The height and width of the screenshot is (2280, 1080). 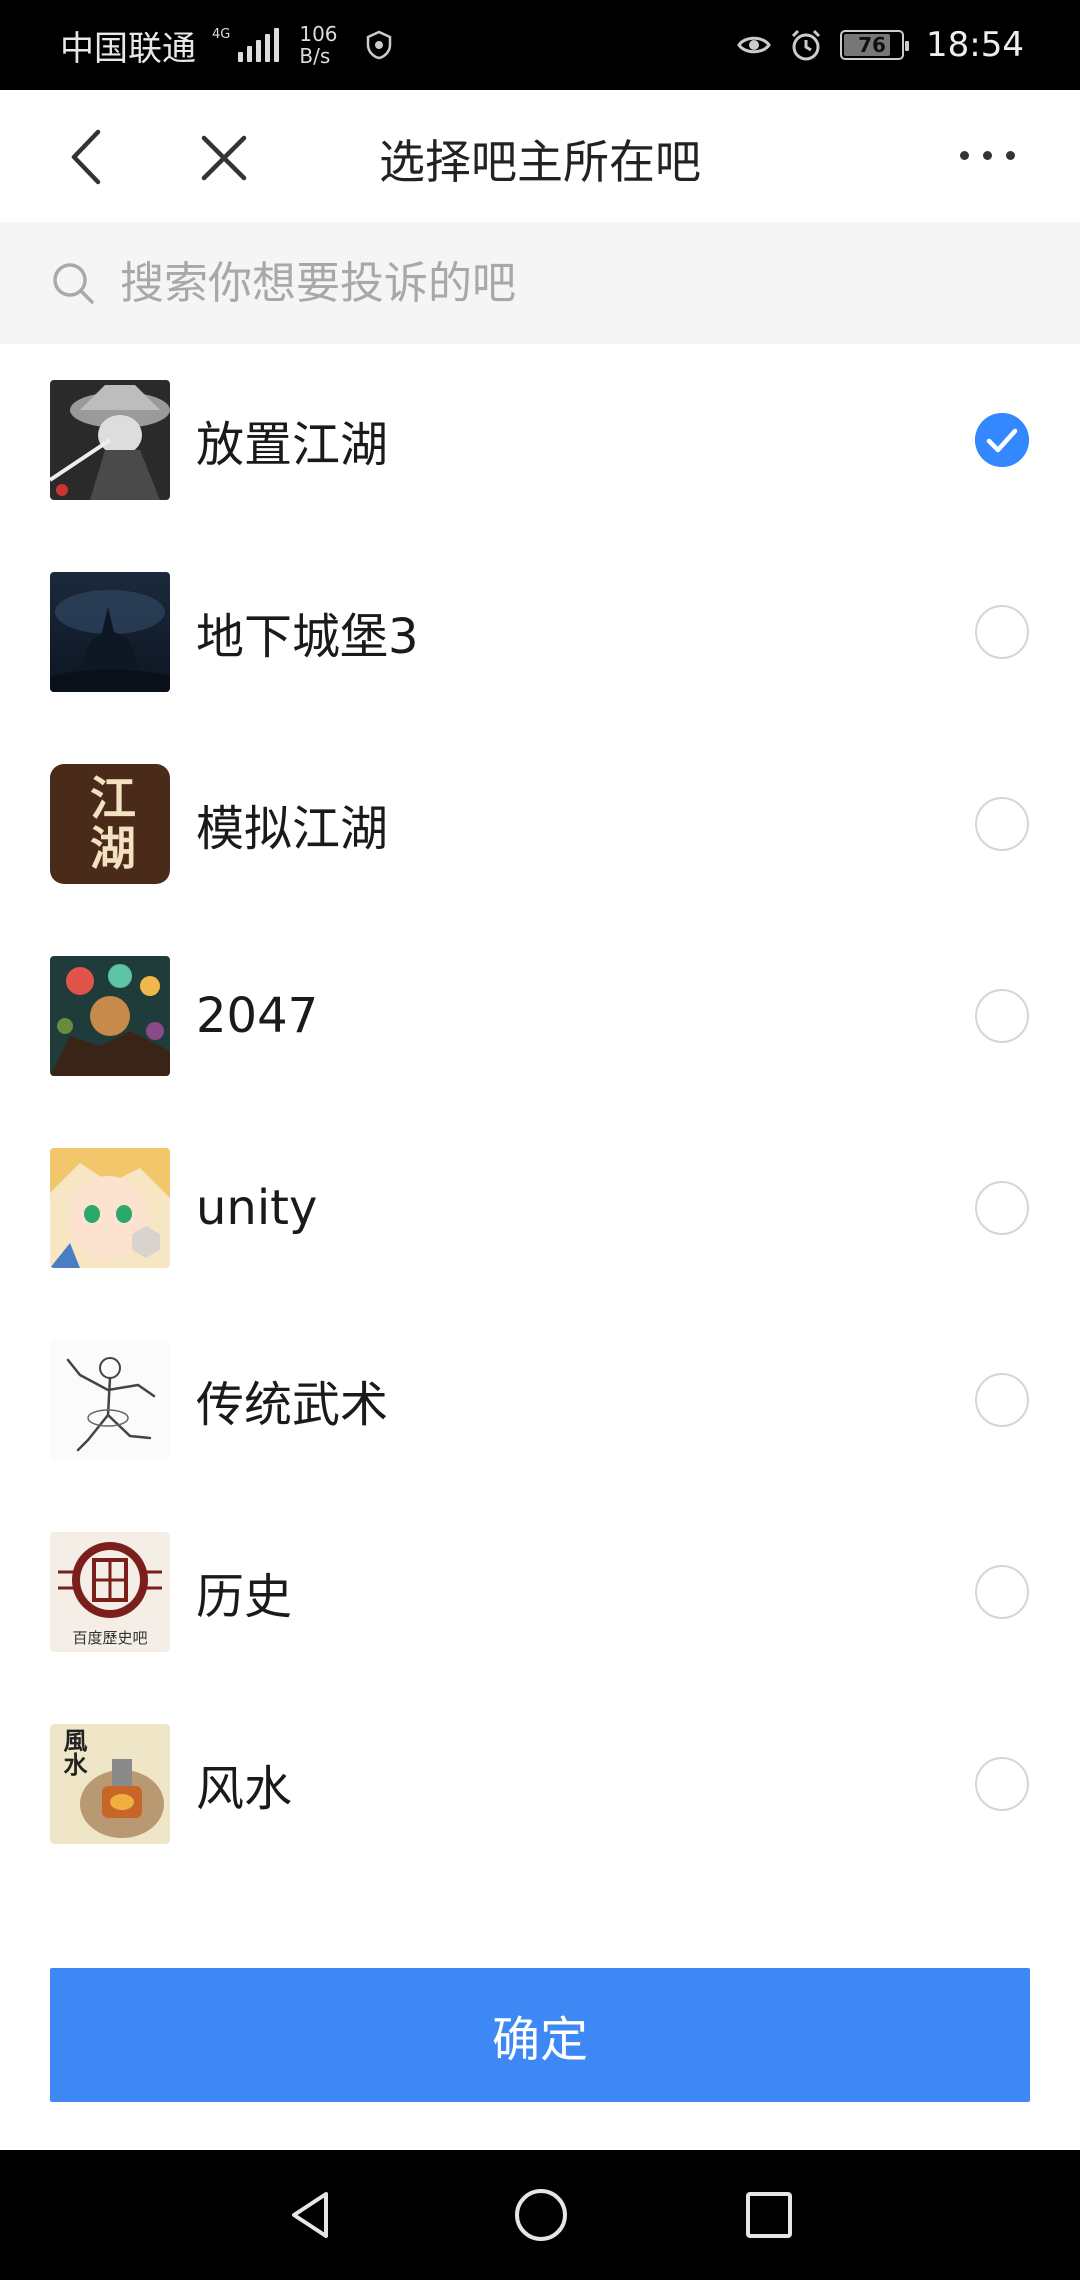 I want to click on jianghu-calligraphy-thumbnail: 江湖, so click(x=110, y=824).